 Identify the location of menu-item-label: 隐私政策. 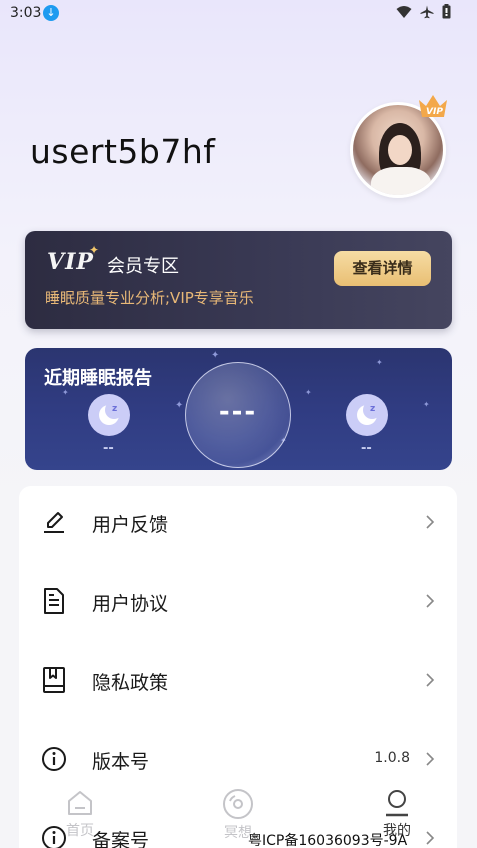
(130, 683).